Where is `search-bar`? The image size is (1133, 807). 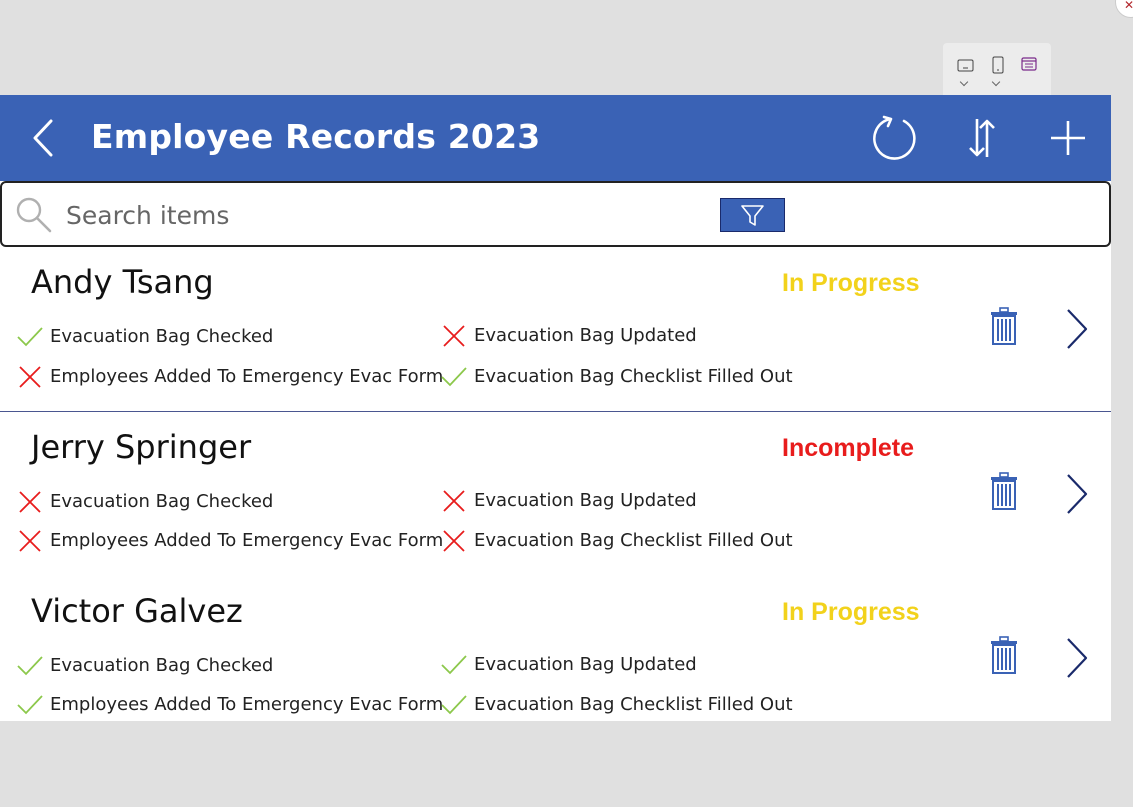
search-bar is located at coordinates (555, 214).